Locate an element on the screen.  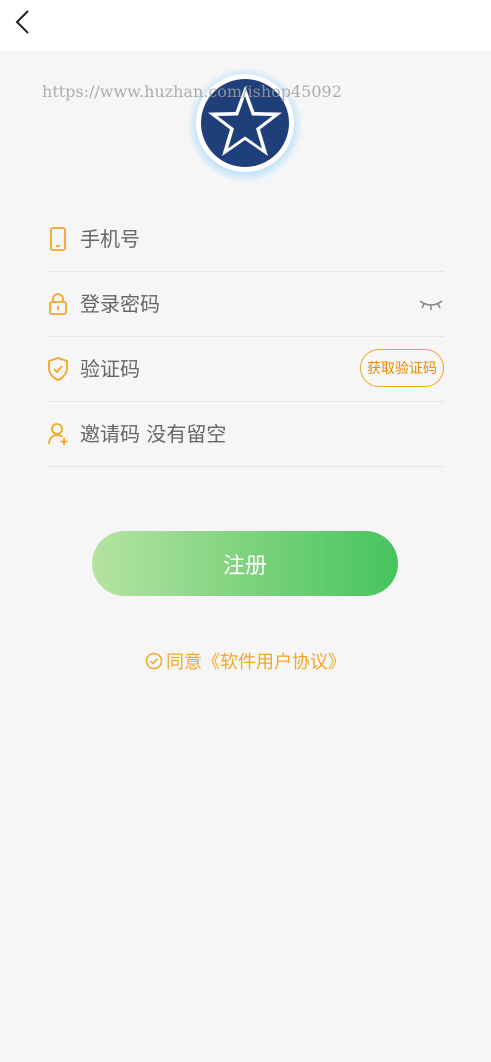
verification-row: 获取验证码 is located at coordinates (245, 369).